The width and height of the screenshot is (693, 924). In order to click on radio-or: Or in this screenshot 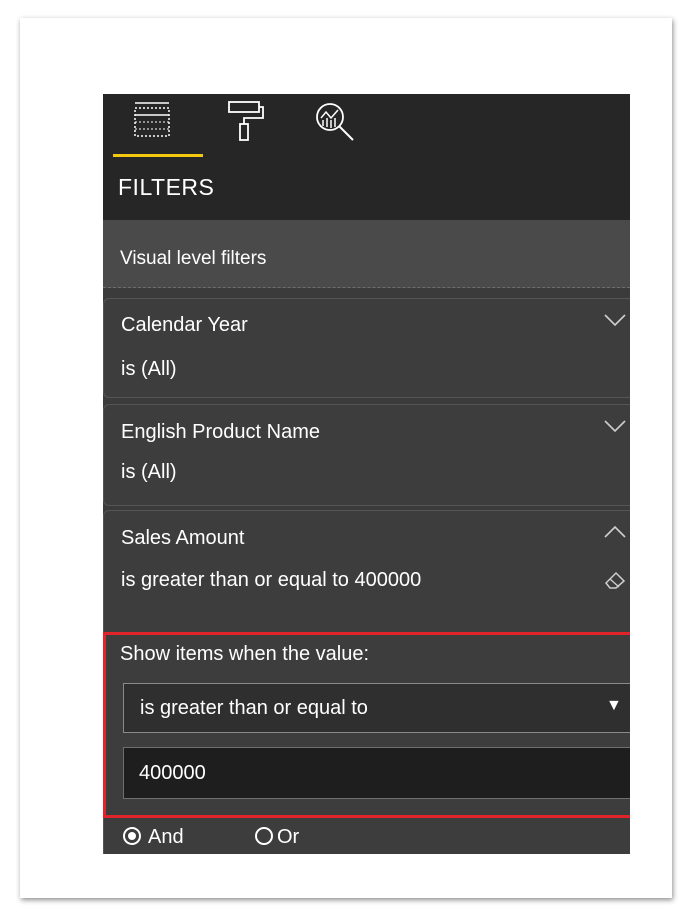, I will do `click(295, 840)`.